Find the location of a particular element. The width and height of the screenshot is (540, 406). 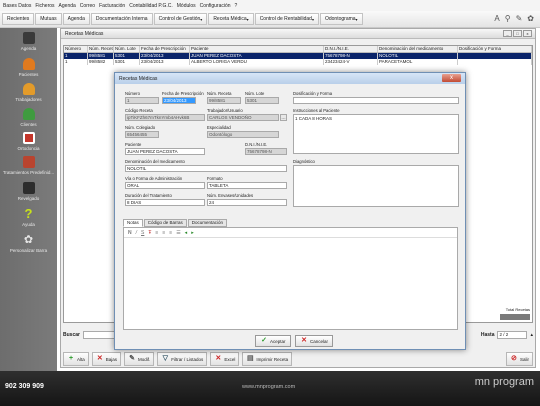

table-cell: PARACETAMOL is located at coordinates (418, 62).